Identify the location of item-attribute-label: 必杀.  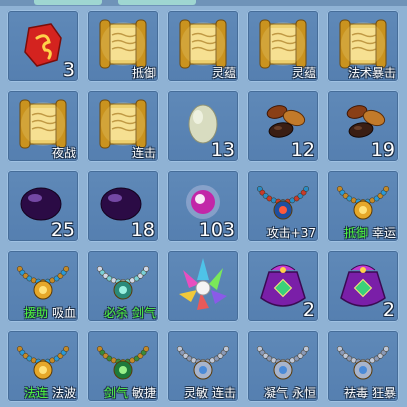
(115, 313).